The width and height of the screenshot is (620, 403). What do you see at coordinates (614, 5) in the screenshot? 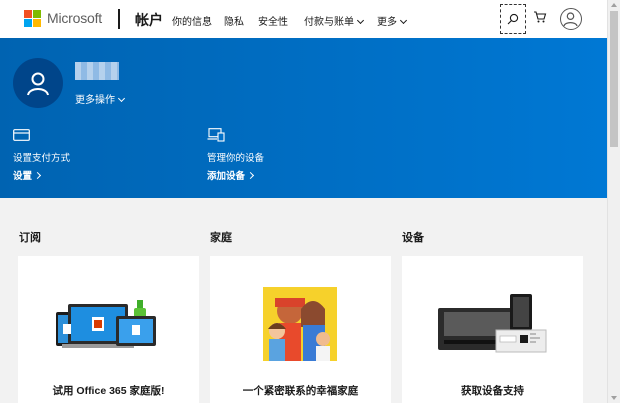
I see `scroll-up-arrow-icon` at bounding box center [614, 5].